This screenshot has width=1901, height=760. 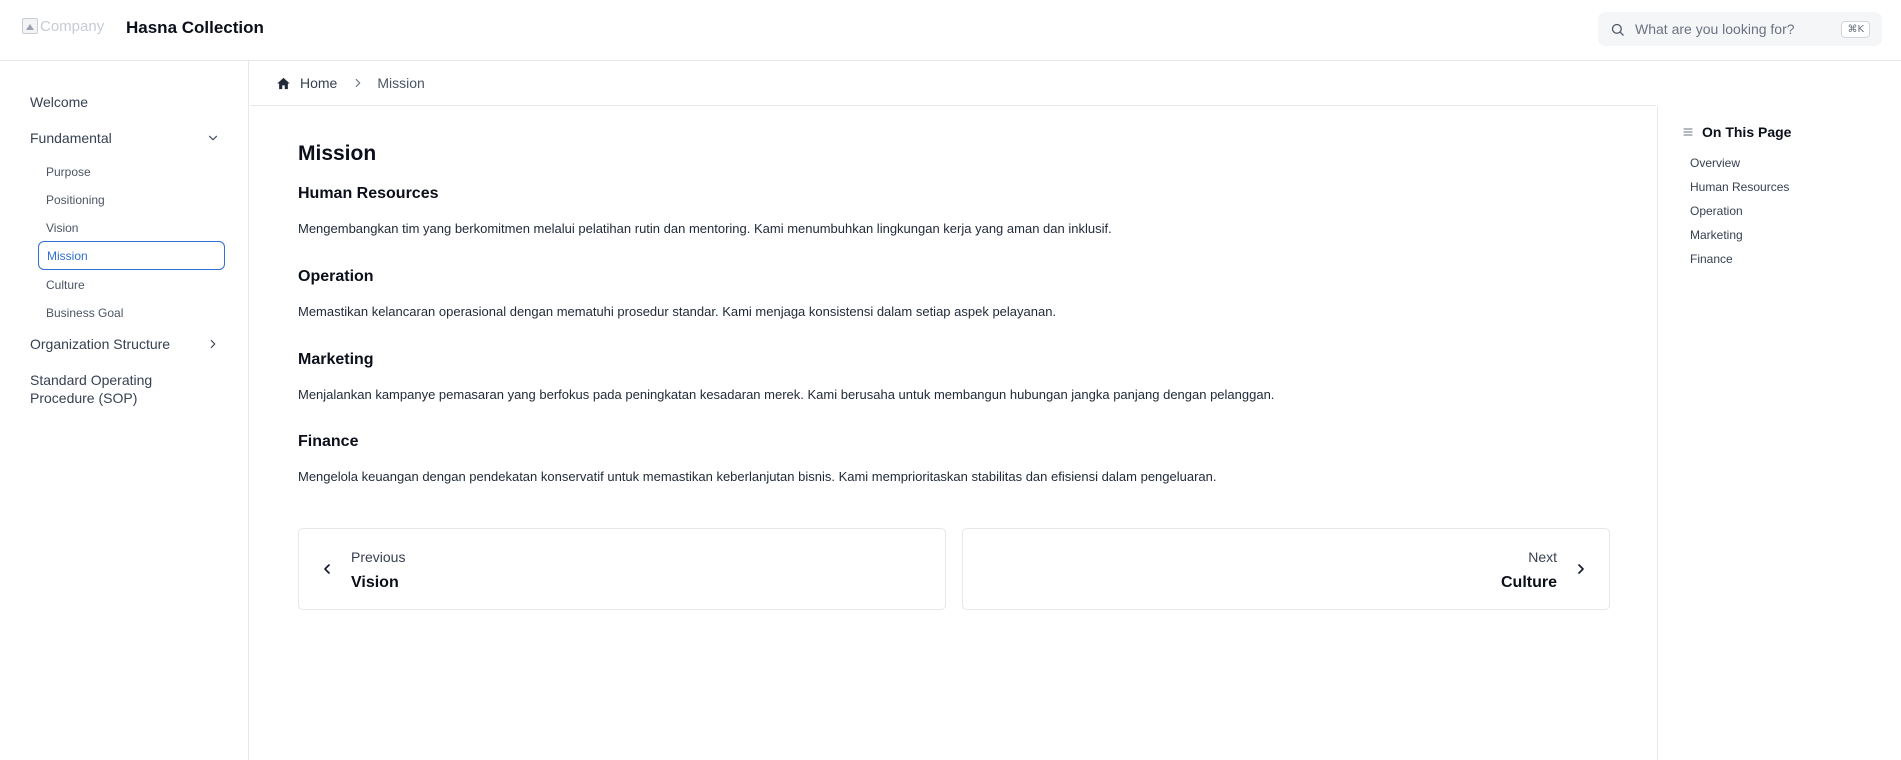 What do you see at coordinates (71, 138) in the screenshot?
I see `sidebar-group-label: Fundamental` at bounding box center [71, 138].